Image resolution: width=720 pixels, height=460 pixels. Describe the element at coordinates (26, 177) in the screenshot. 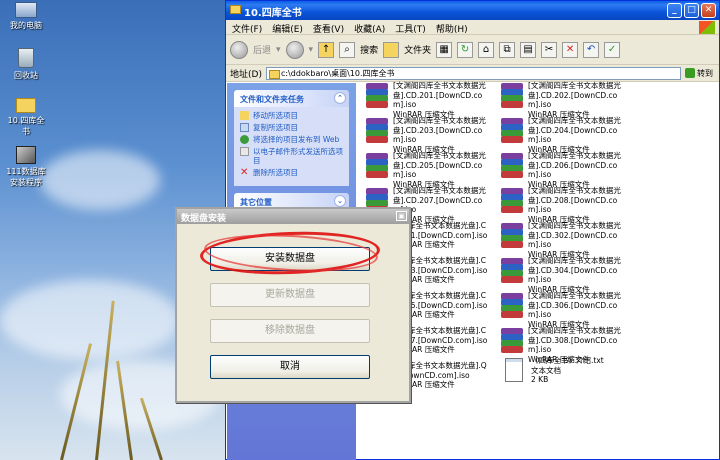

I see `desktop-icon-label: 111数据库安装程序` at that location.